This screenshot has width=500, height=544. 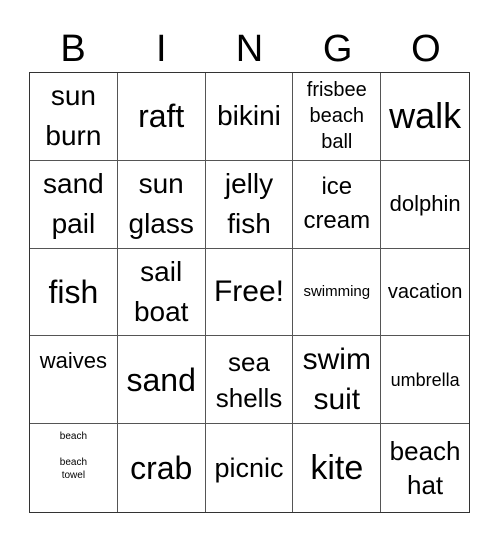 I want to click on bingo-cell: frisbee beach ball, so click(x=337, y=117).